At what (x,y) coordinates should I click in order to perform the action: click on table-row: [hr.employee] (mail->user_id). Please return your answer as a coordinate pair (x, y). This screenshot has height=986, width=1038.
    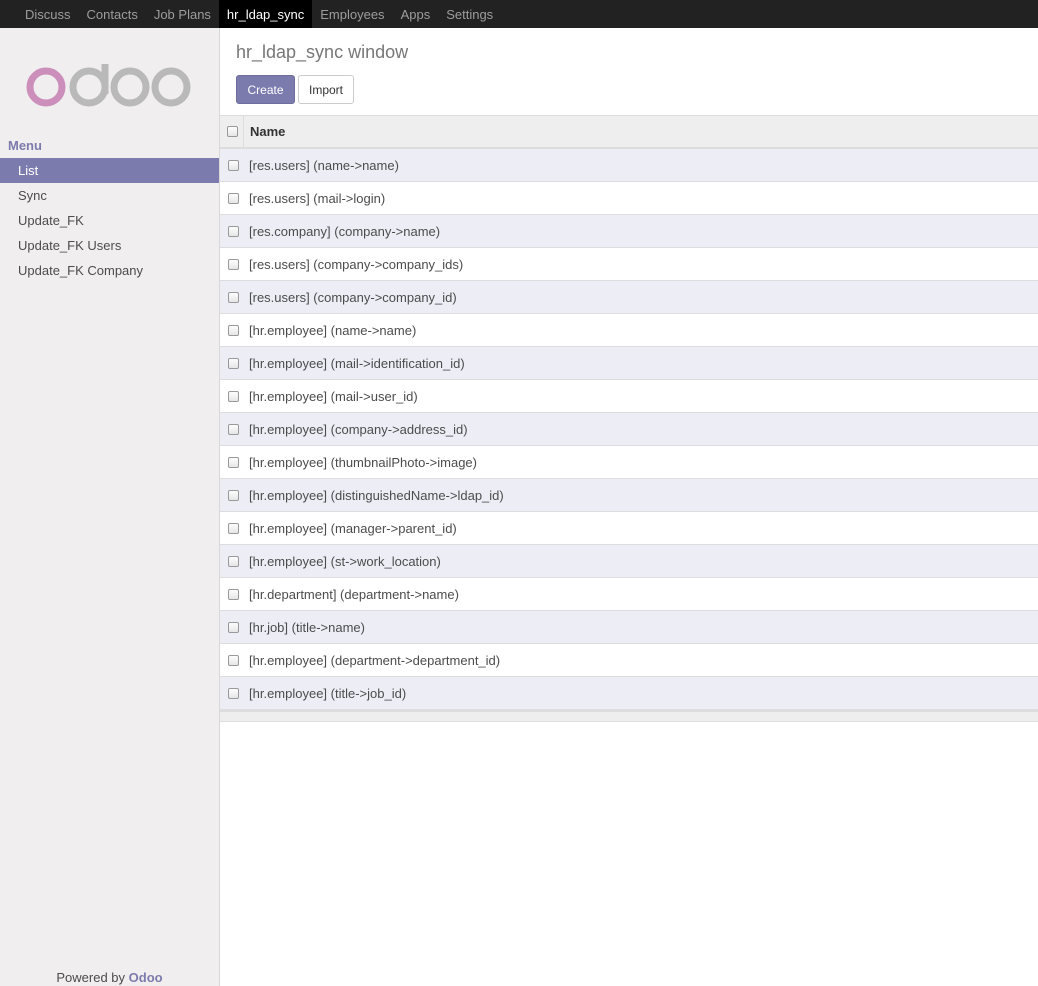
    Looking at the image, I should click on (629, 396).